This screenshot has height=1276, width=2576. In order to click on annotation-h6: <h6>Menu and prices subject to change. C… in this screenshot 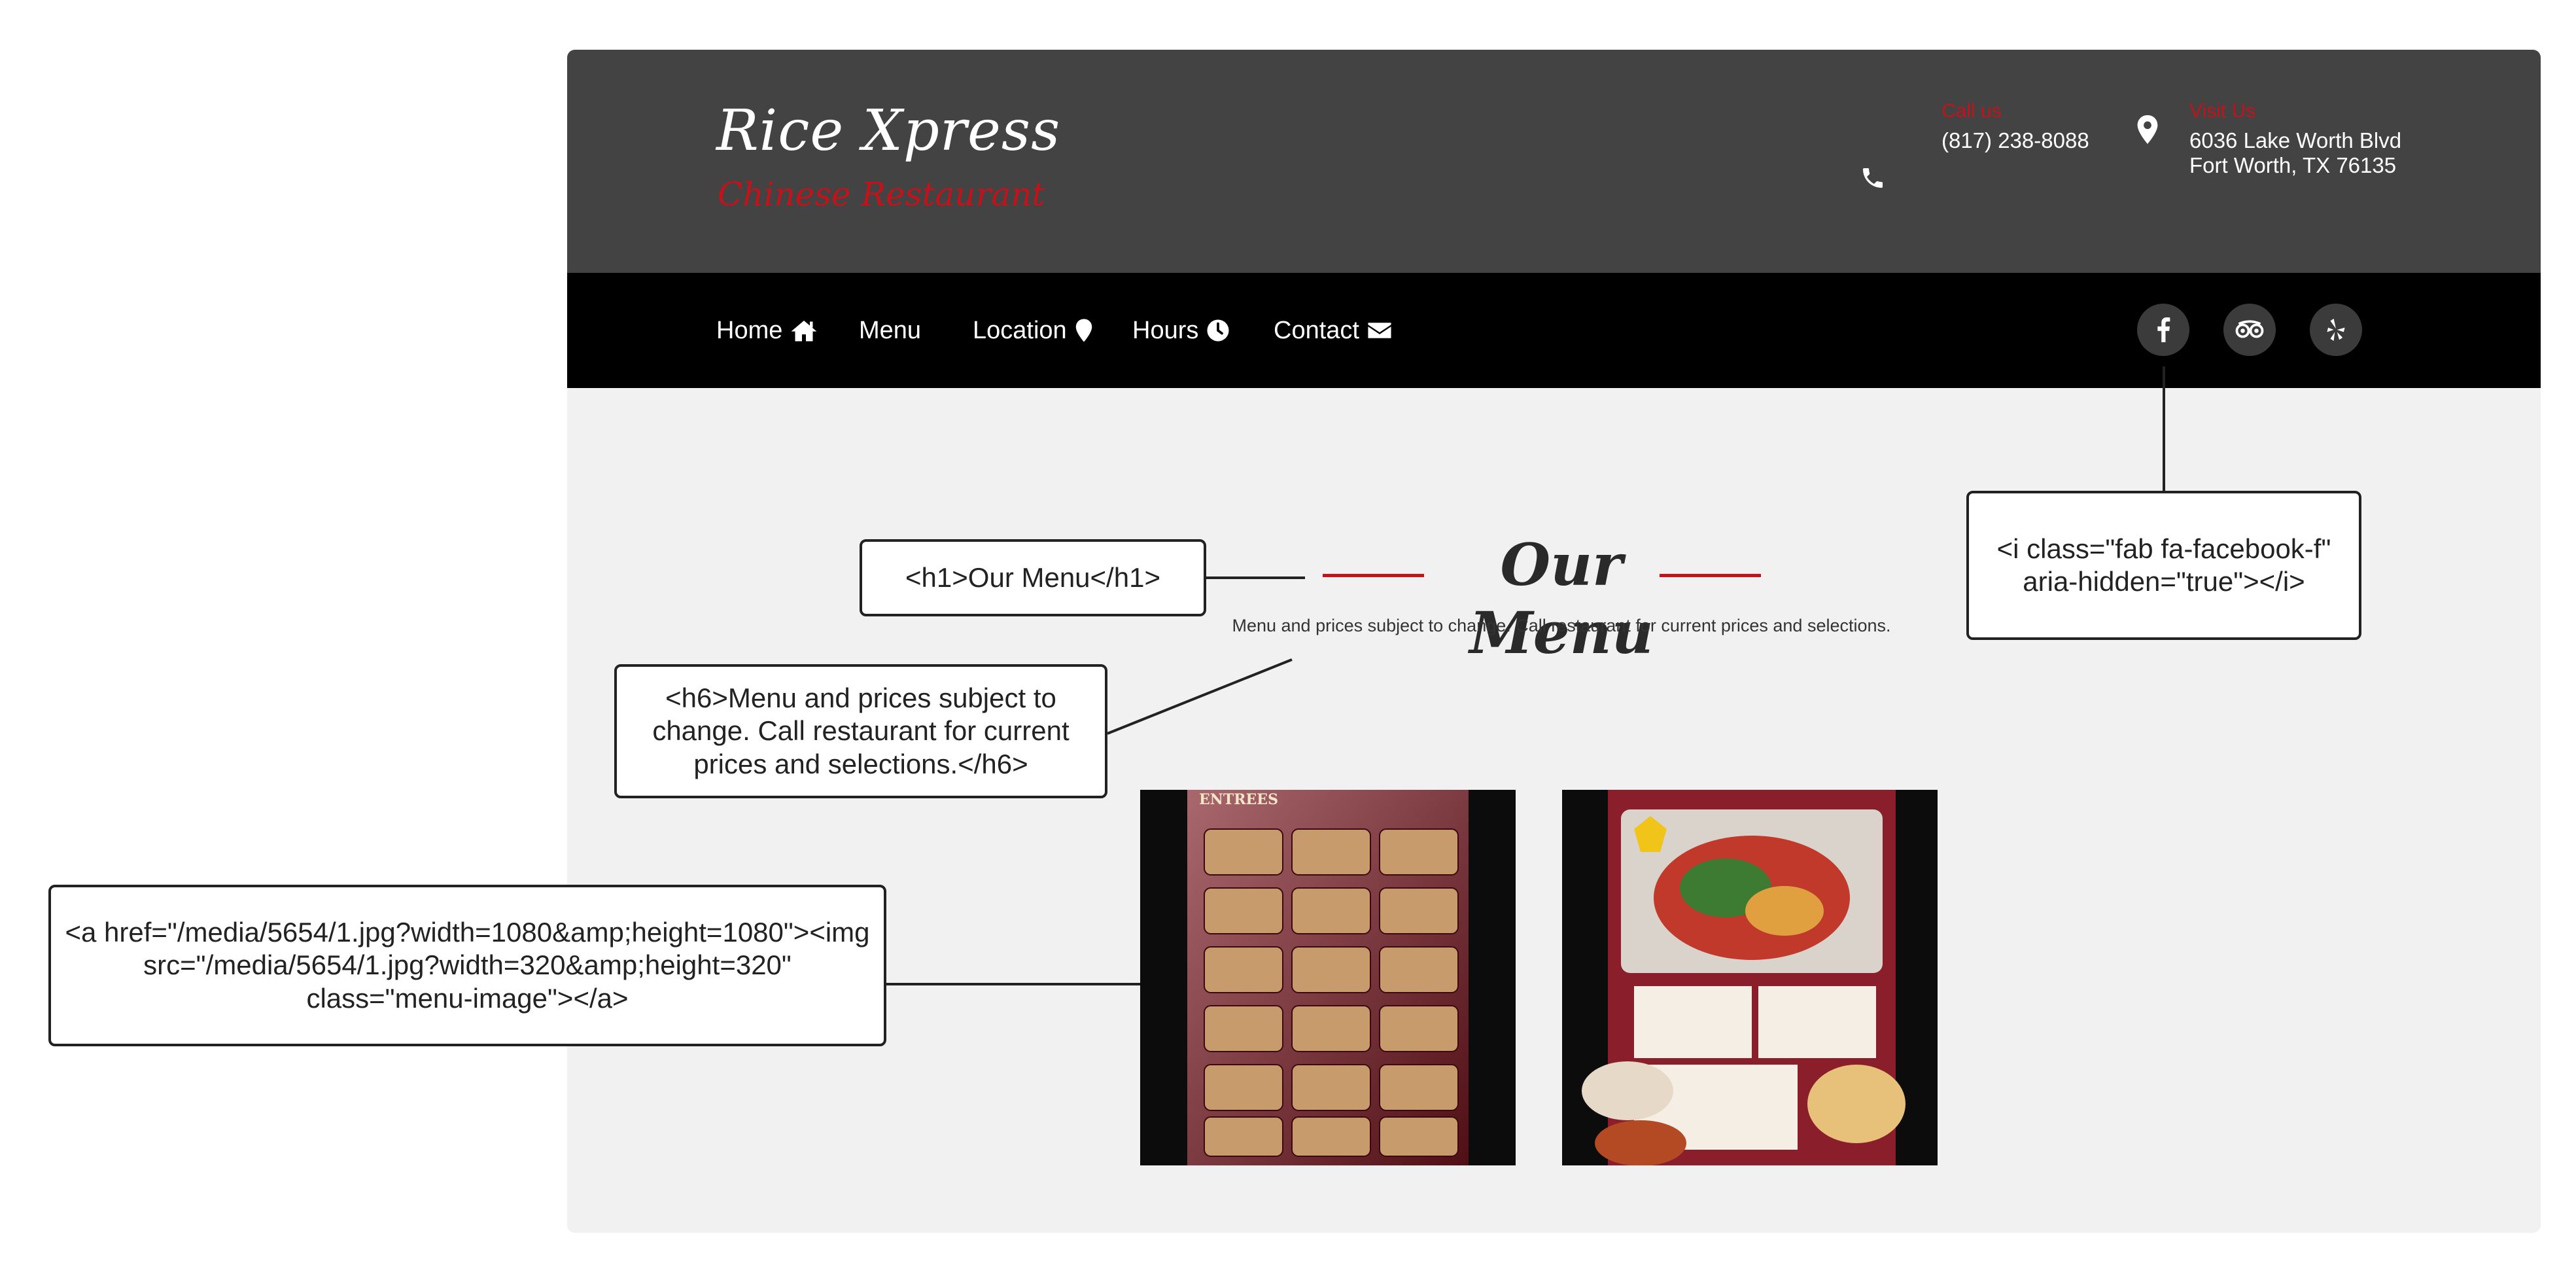, I will do `click(860, 731)`.